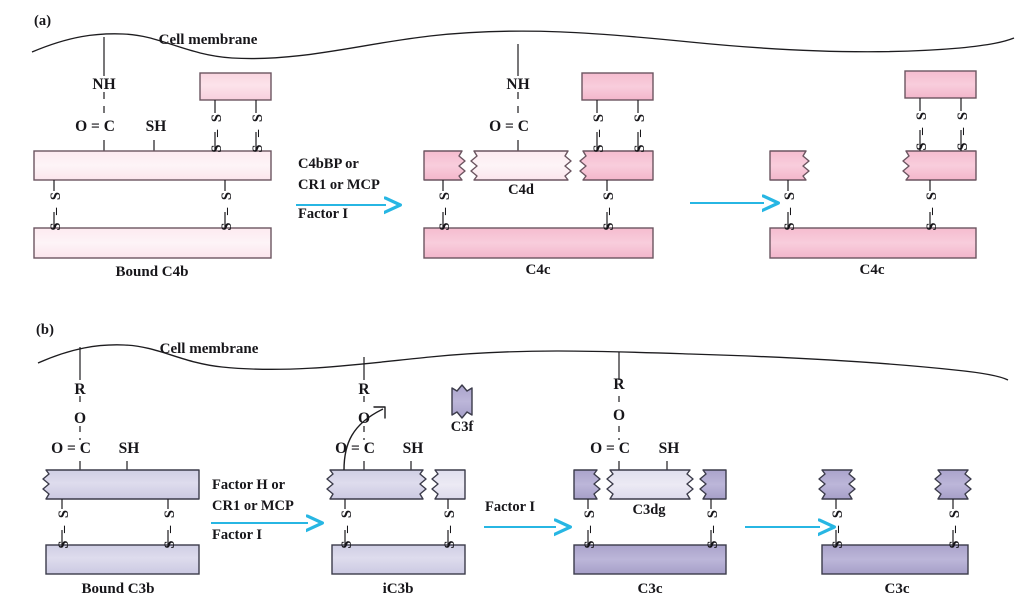 Image resolution: width=1024 pixels, height=615 pixels. What do you see at coordinates (115, 522) in the screenshot?
I see `disulfide-bond-group-b1` at bounding box center [115, 522].